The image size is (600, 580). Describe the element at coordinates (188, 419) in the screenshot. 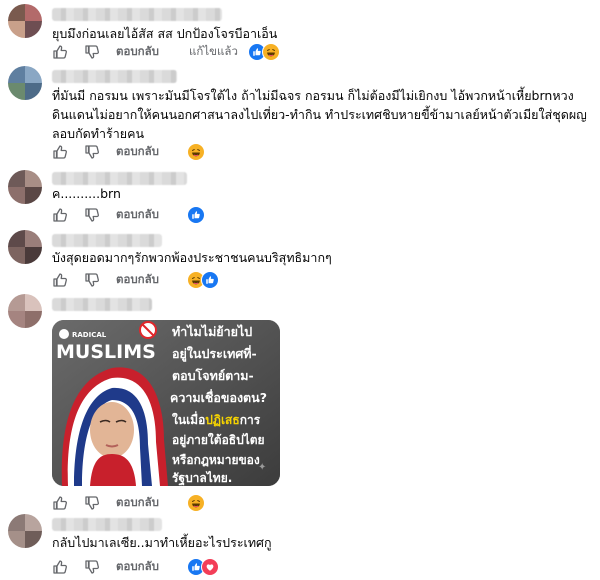

I see `body-text: ในเมื่อ` at that location.